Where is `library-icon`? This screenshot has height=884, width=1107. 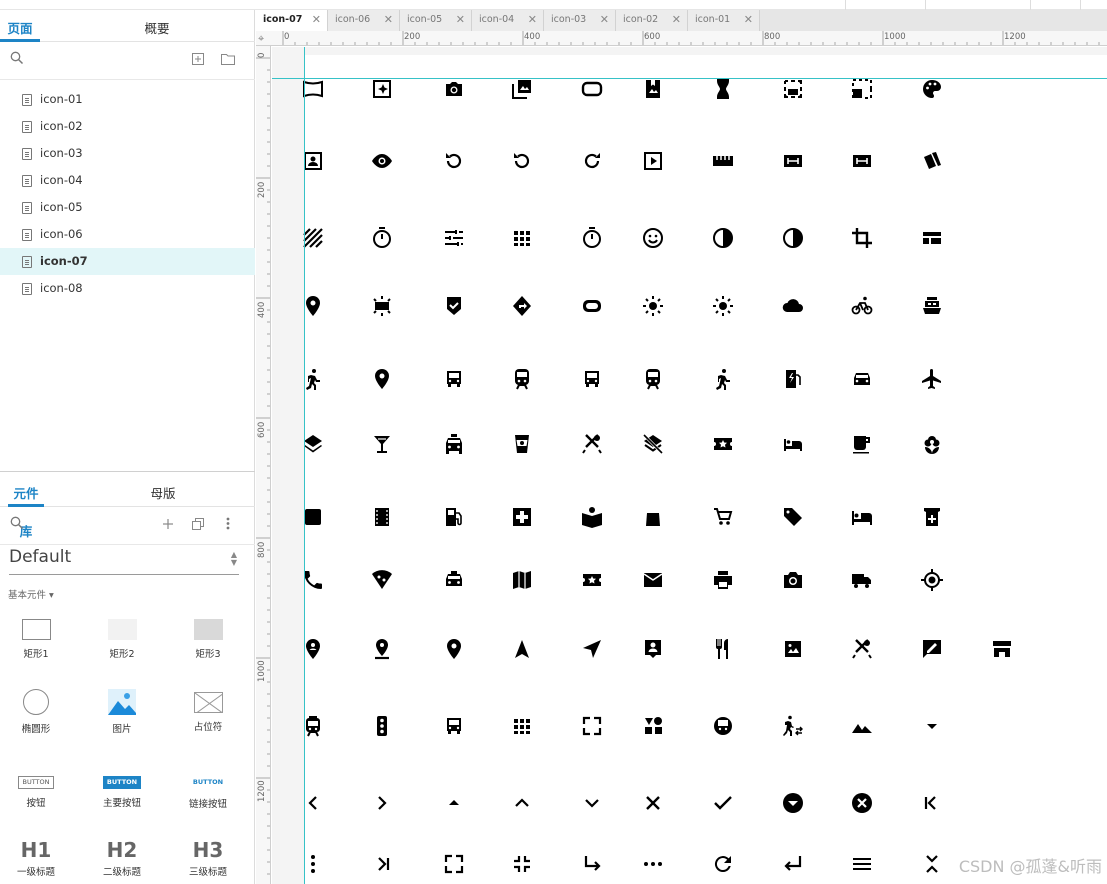 library-icon is located at coordinates (592, 517).